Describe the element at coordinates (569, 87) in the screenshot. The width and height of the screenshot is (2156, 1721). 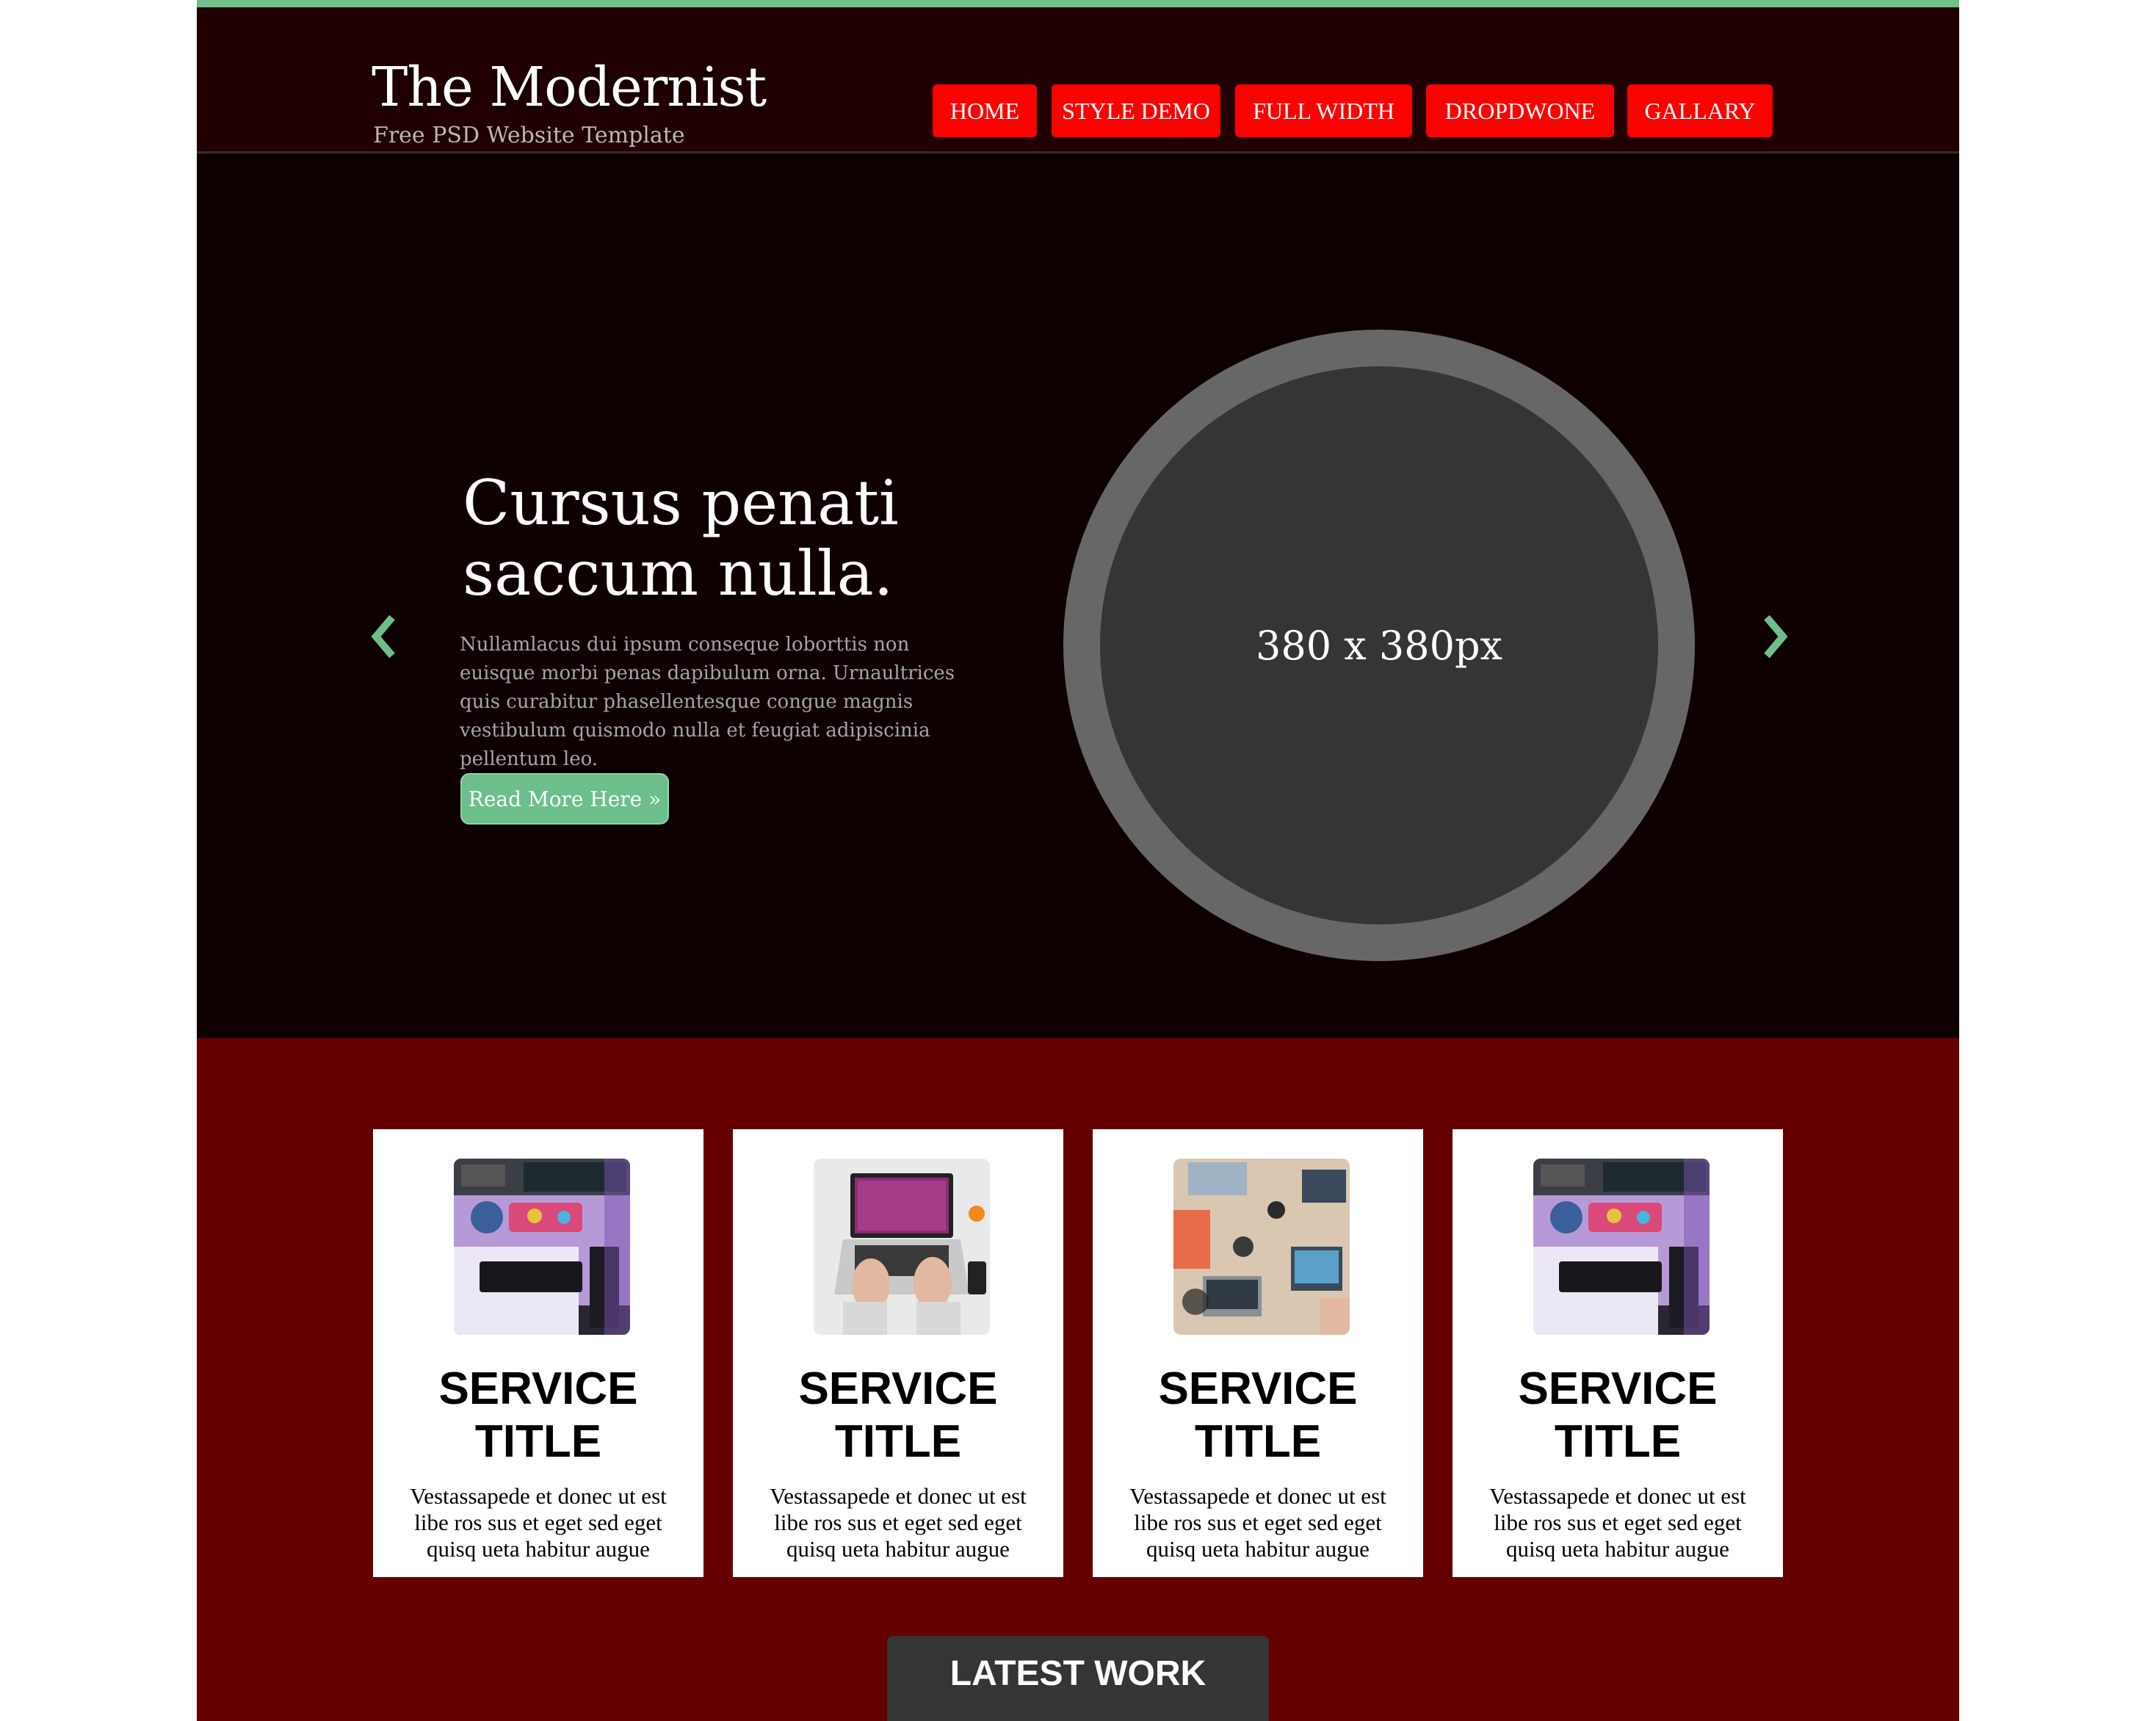
I see `site-logo-title: The Modernist` at that location.